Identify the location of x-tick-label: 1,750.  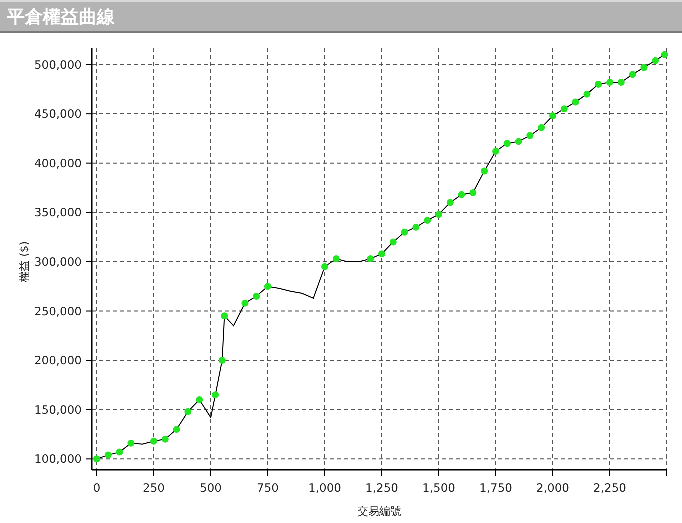
(496, 488).